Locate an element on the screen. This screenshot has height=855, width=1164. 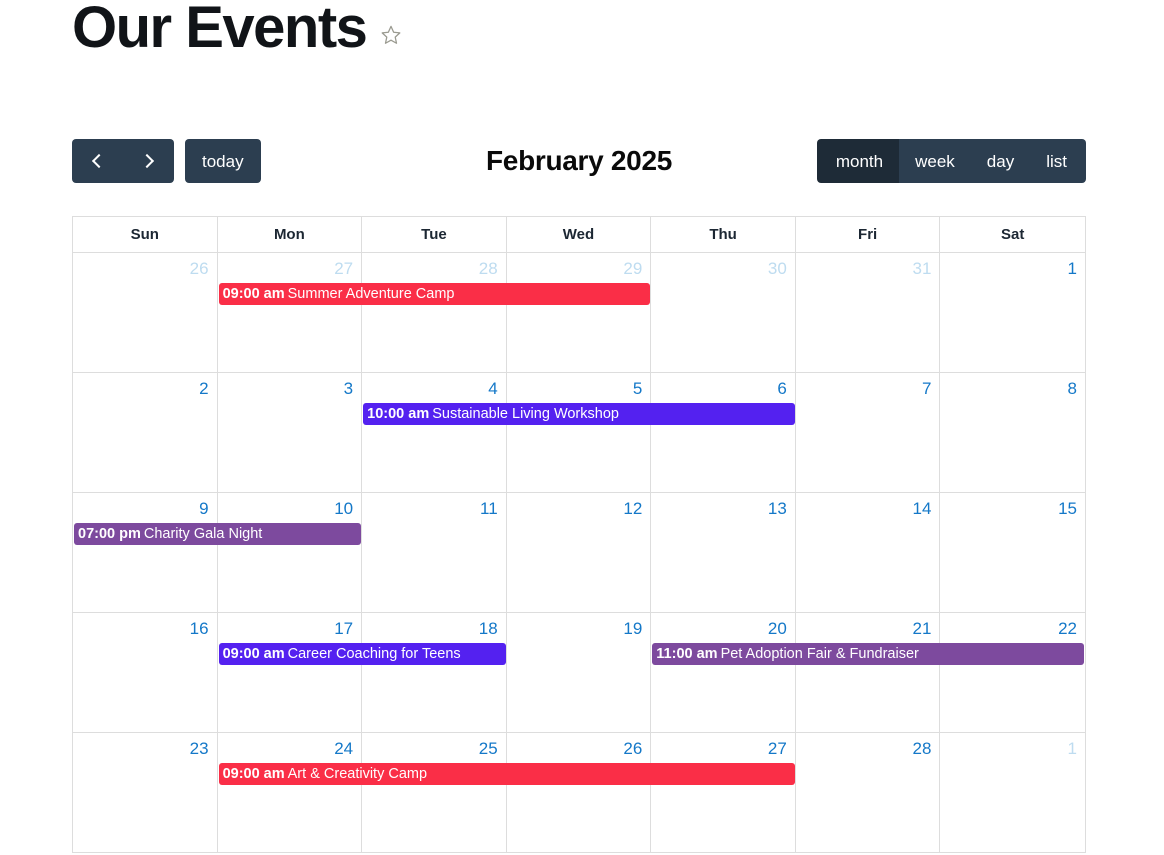
day-number: 21 is located at coordinates (922, 628).